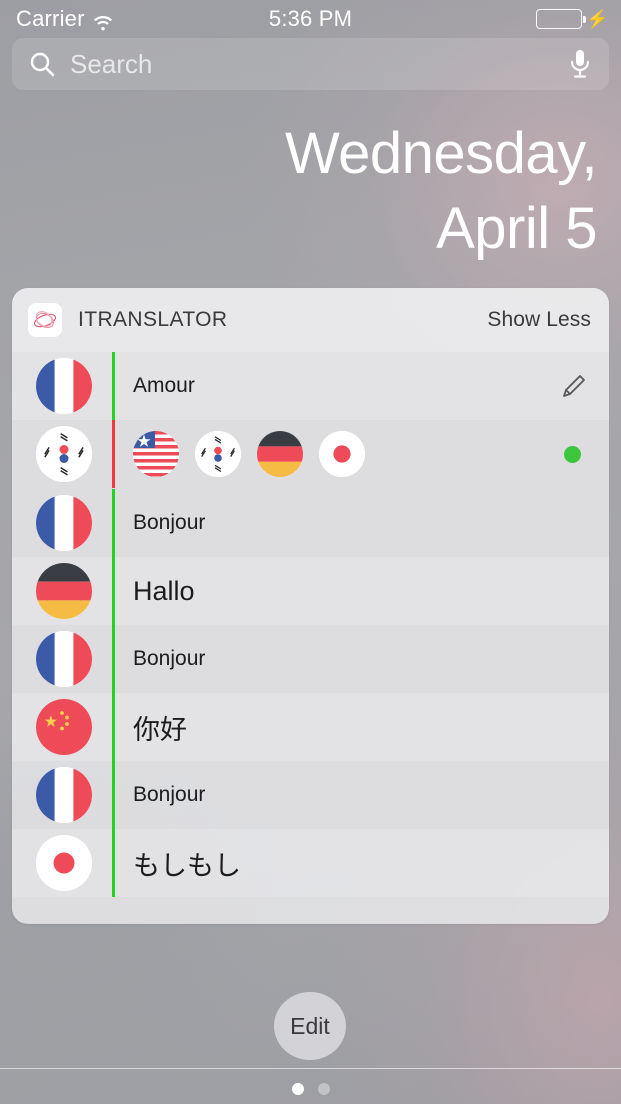 The image size is (621, 1104). I want to click on translation-group: Amour, so click(310, 420).